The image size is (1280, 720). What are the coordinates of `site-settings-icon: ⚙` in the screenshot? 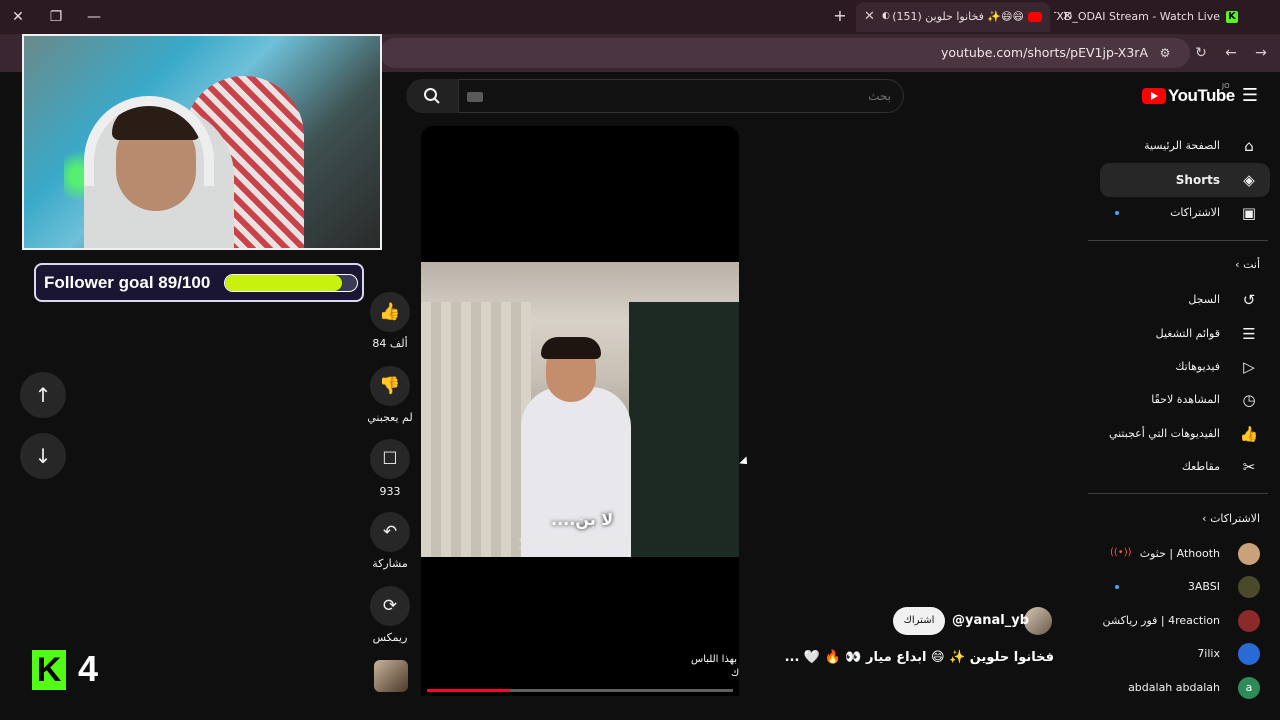 It's located at (1165, 53).